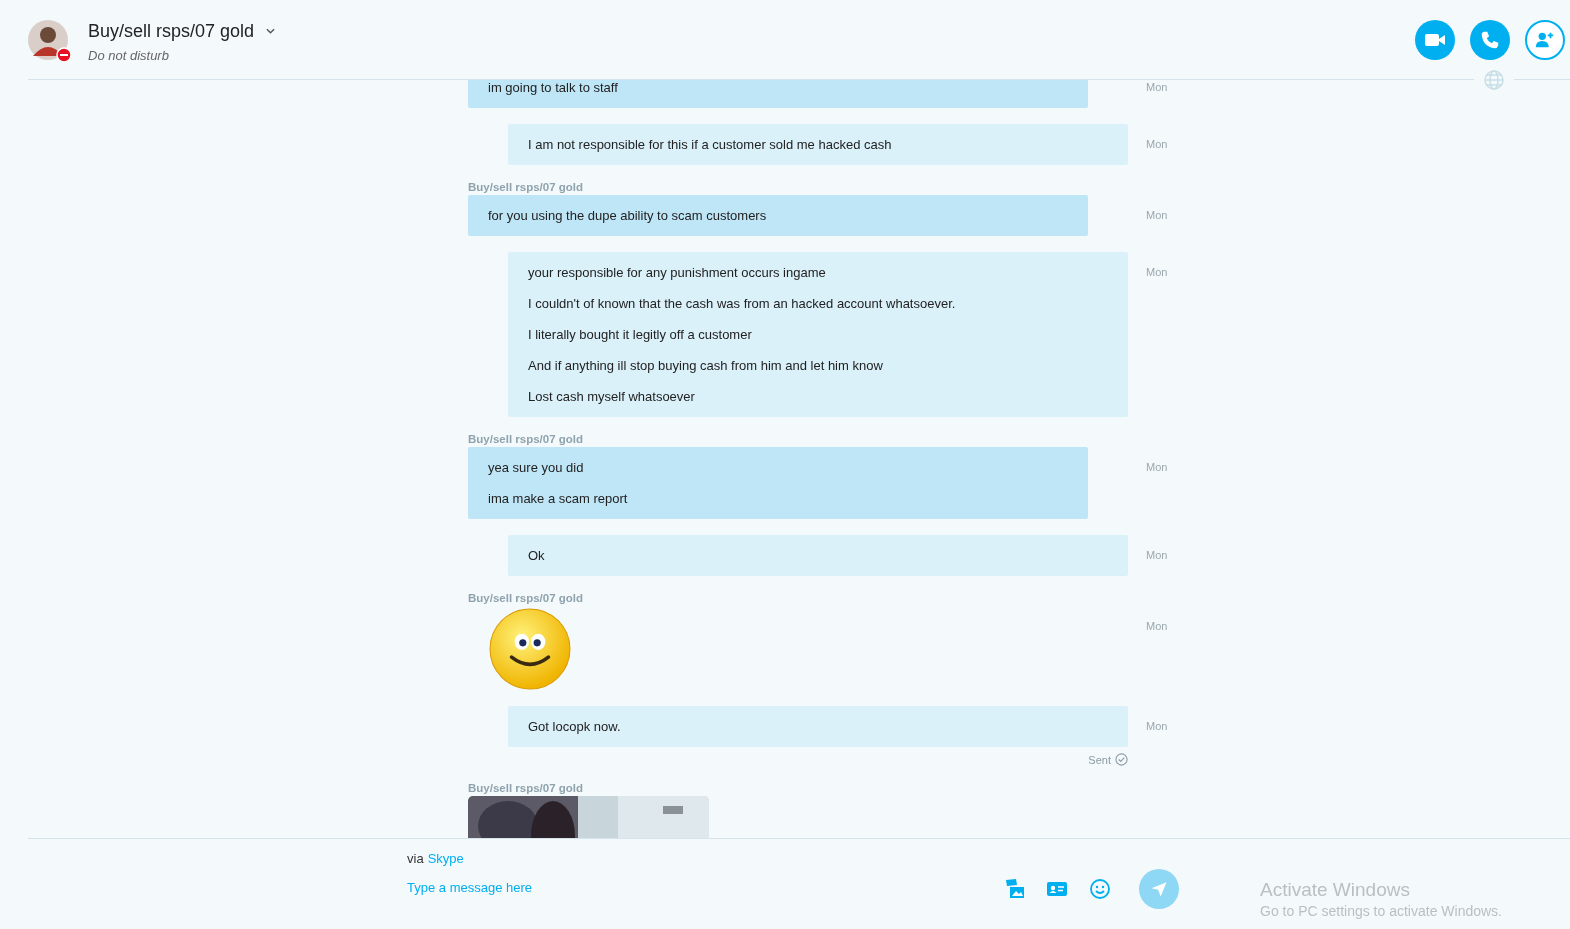  Describe the element at coordinates (48, 39) in the screenshot. I see `avatar` at that location.